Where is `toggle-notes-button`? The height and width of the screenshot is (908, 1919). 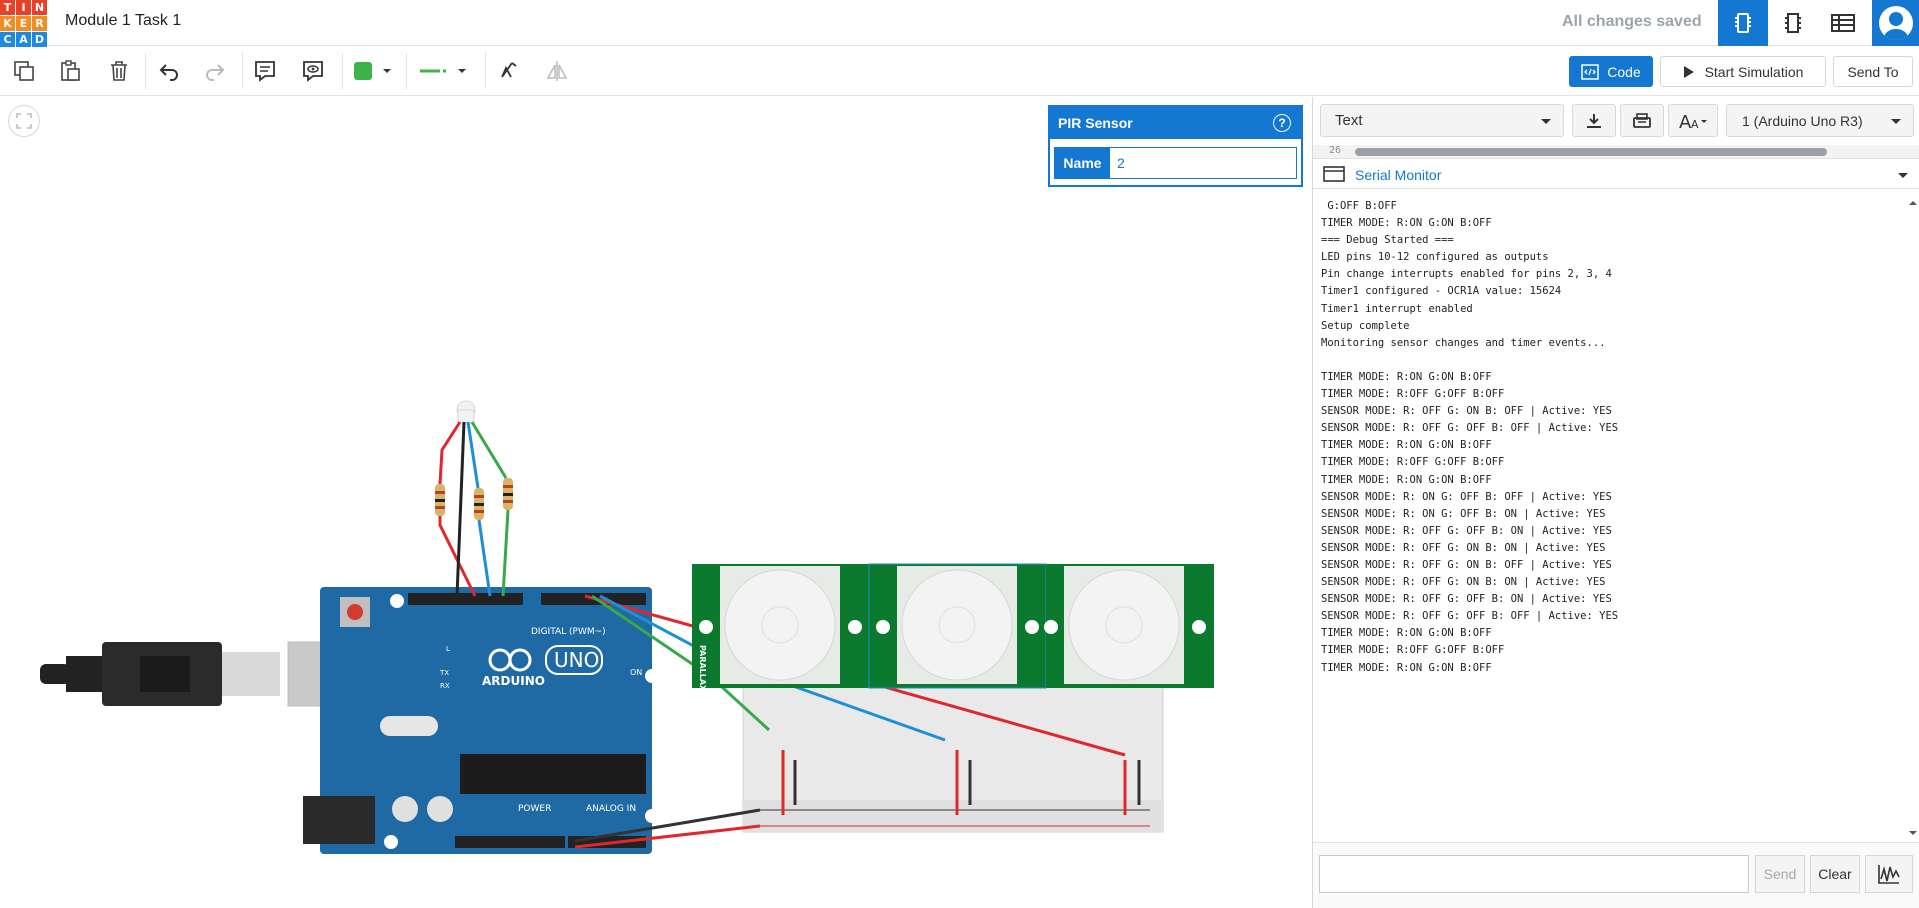
toggle-notes-button is located at coordinates (313, 71).